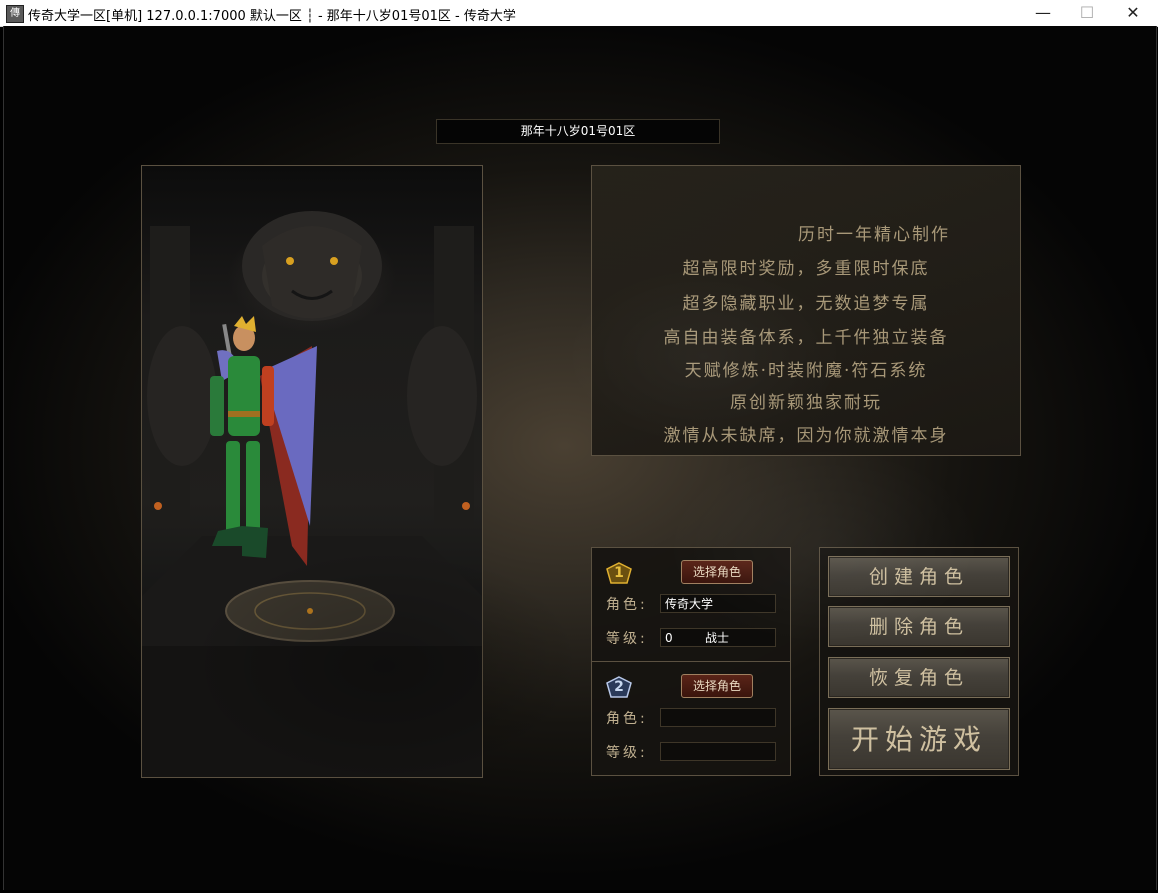 Image resolution: width=1158 pixels, height=893 pixels. What do you see at coordinates (806, 371) in the screenshot?
I see `description-line: 天赋修炼·时装附魔·符石系统` at bounding box center [806, 371].